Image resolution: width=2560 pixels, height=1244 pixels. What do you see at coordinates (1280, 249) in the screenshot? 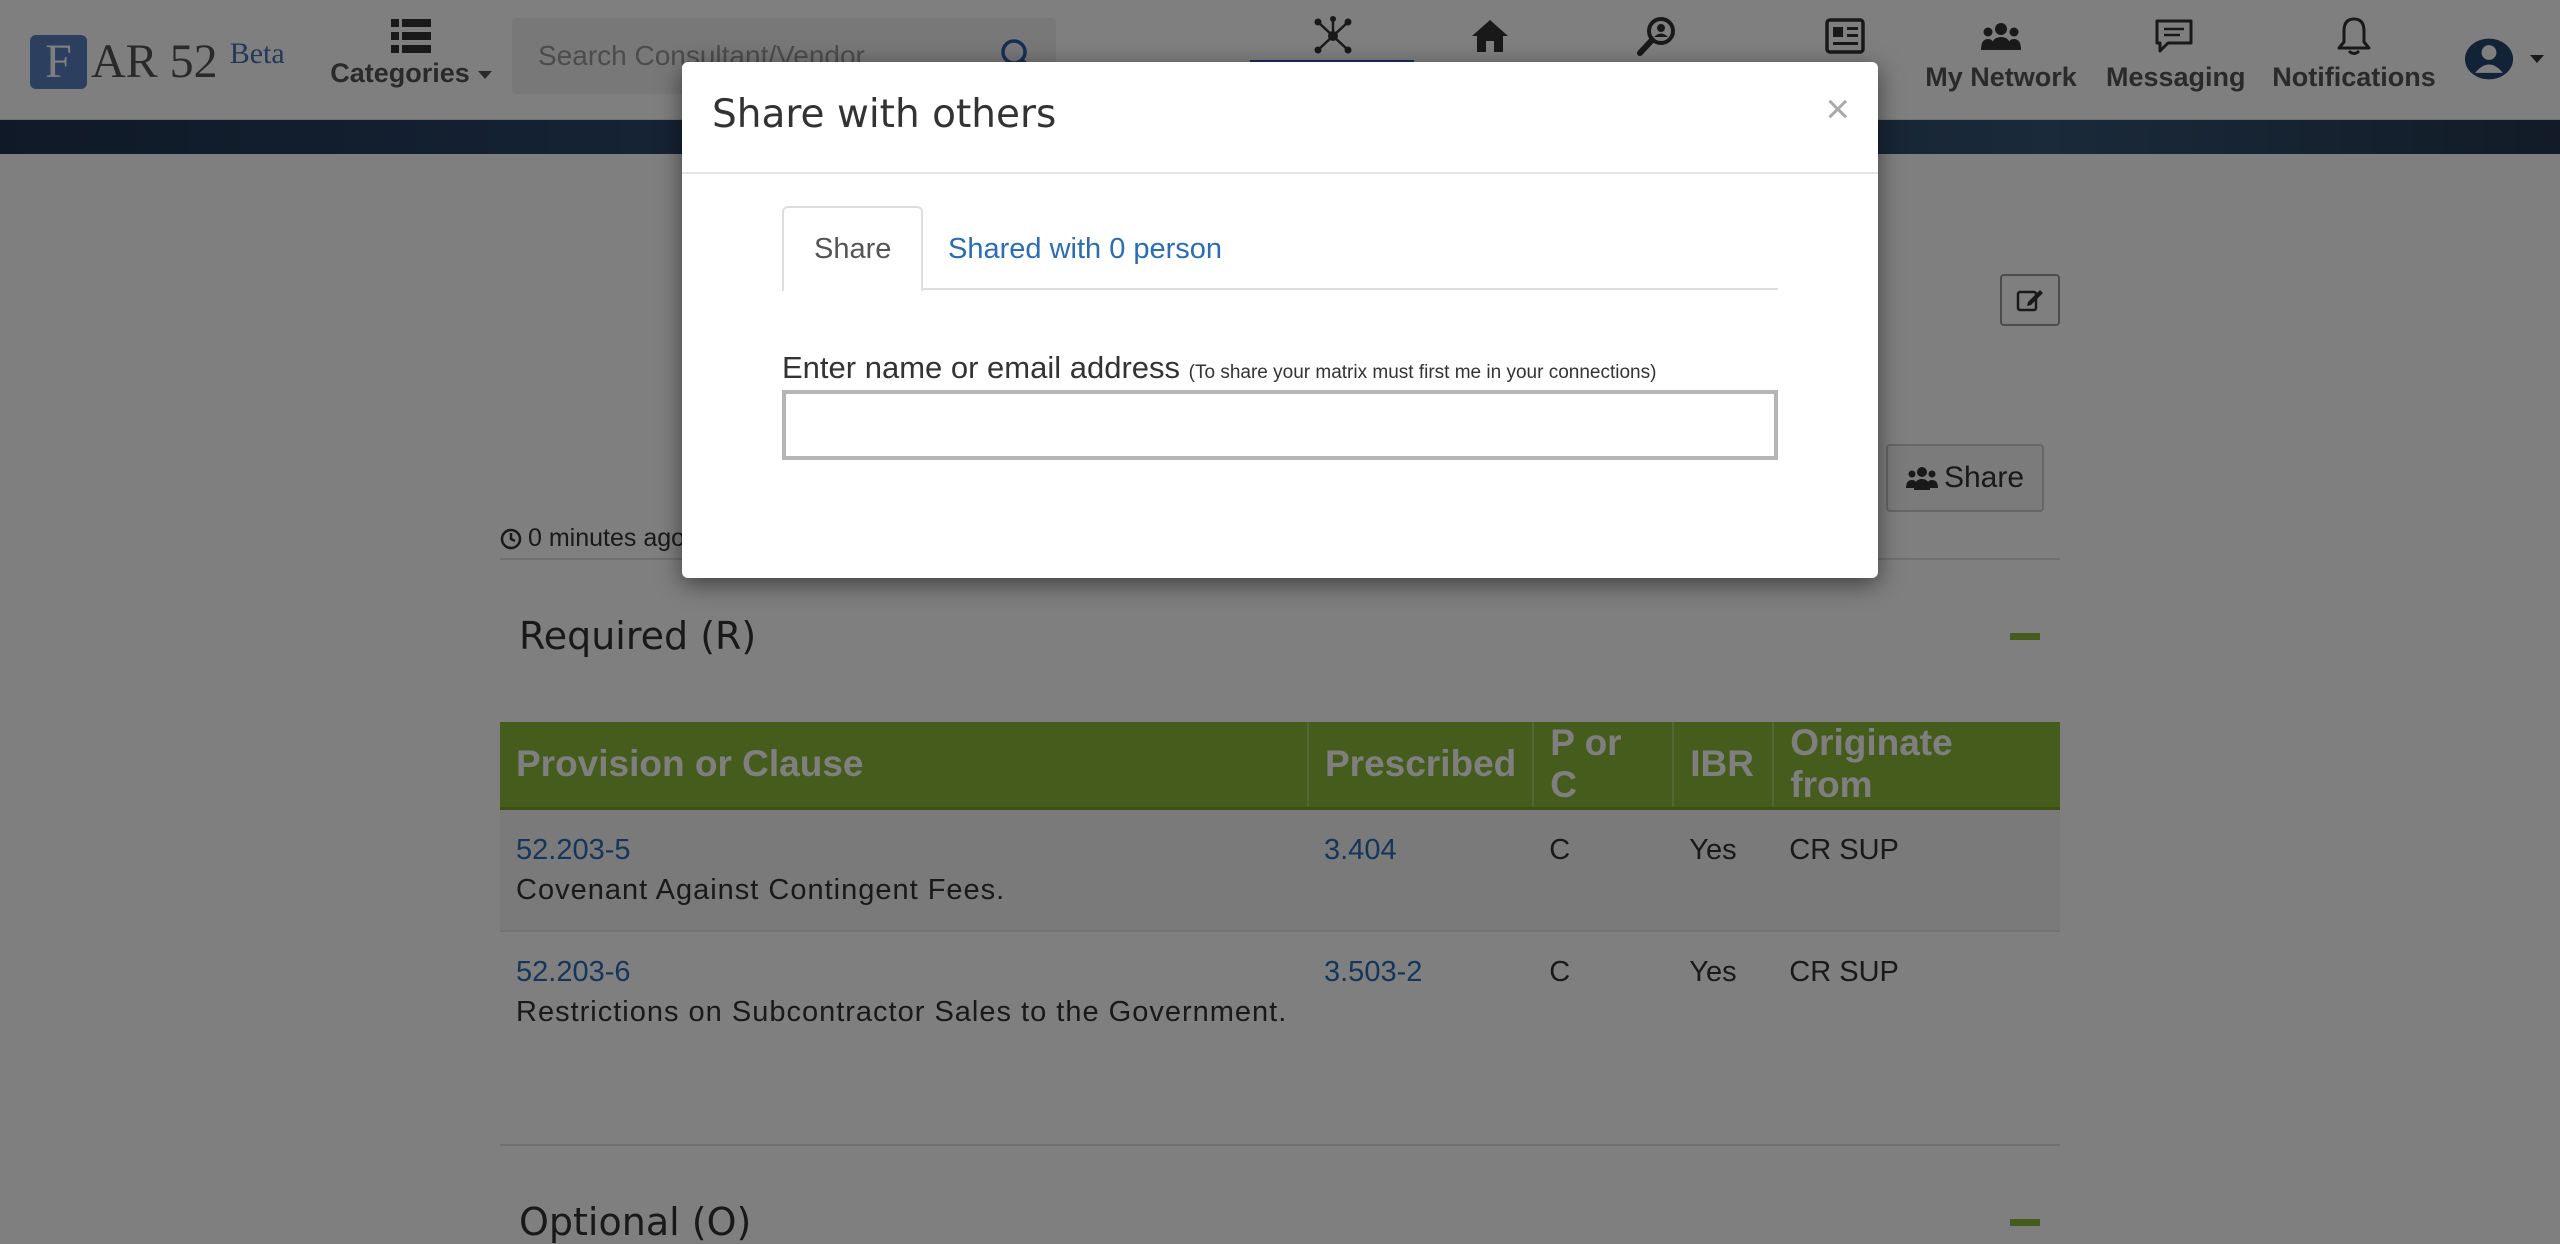
I see `share-tabs: Share Shared with 0 person` at bounding box center [1280, 249].